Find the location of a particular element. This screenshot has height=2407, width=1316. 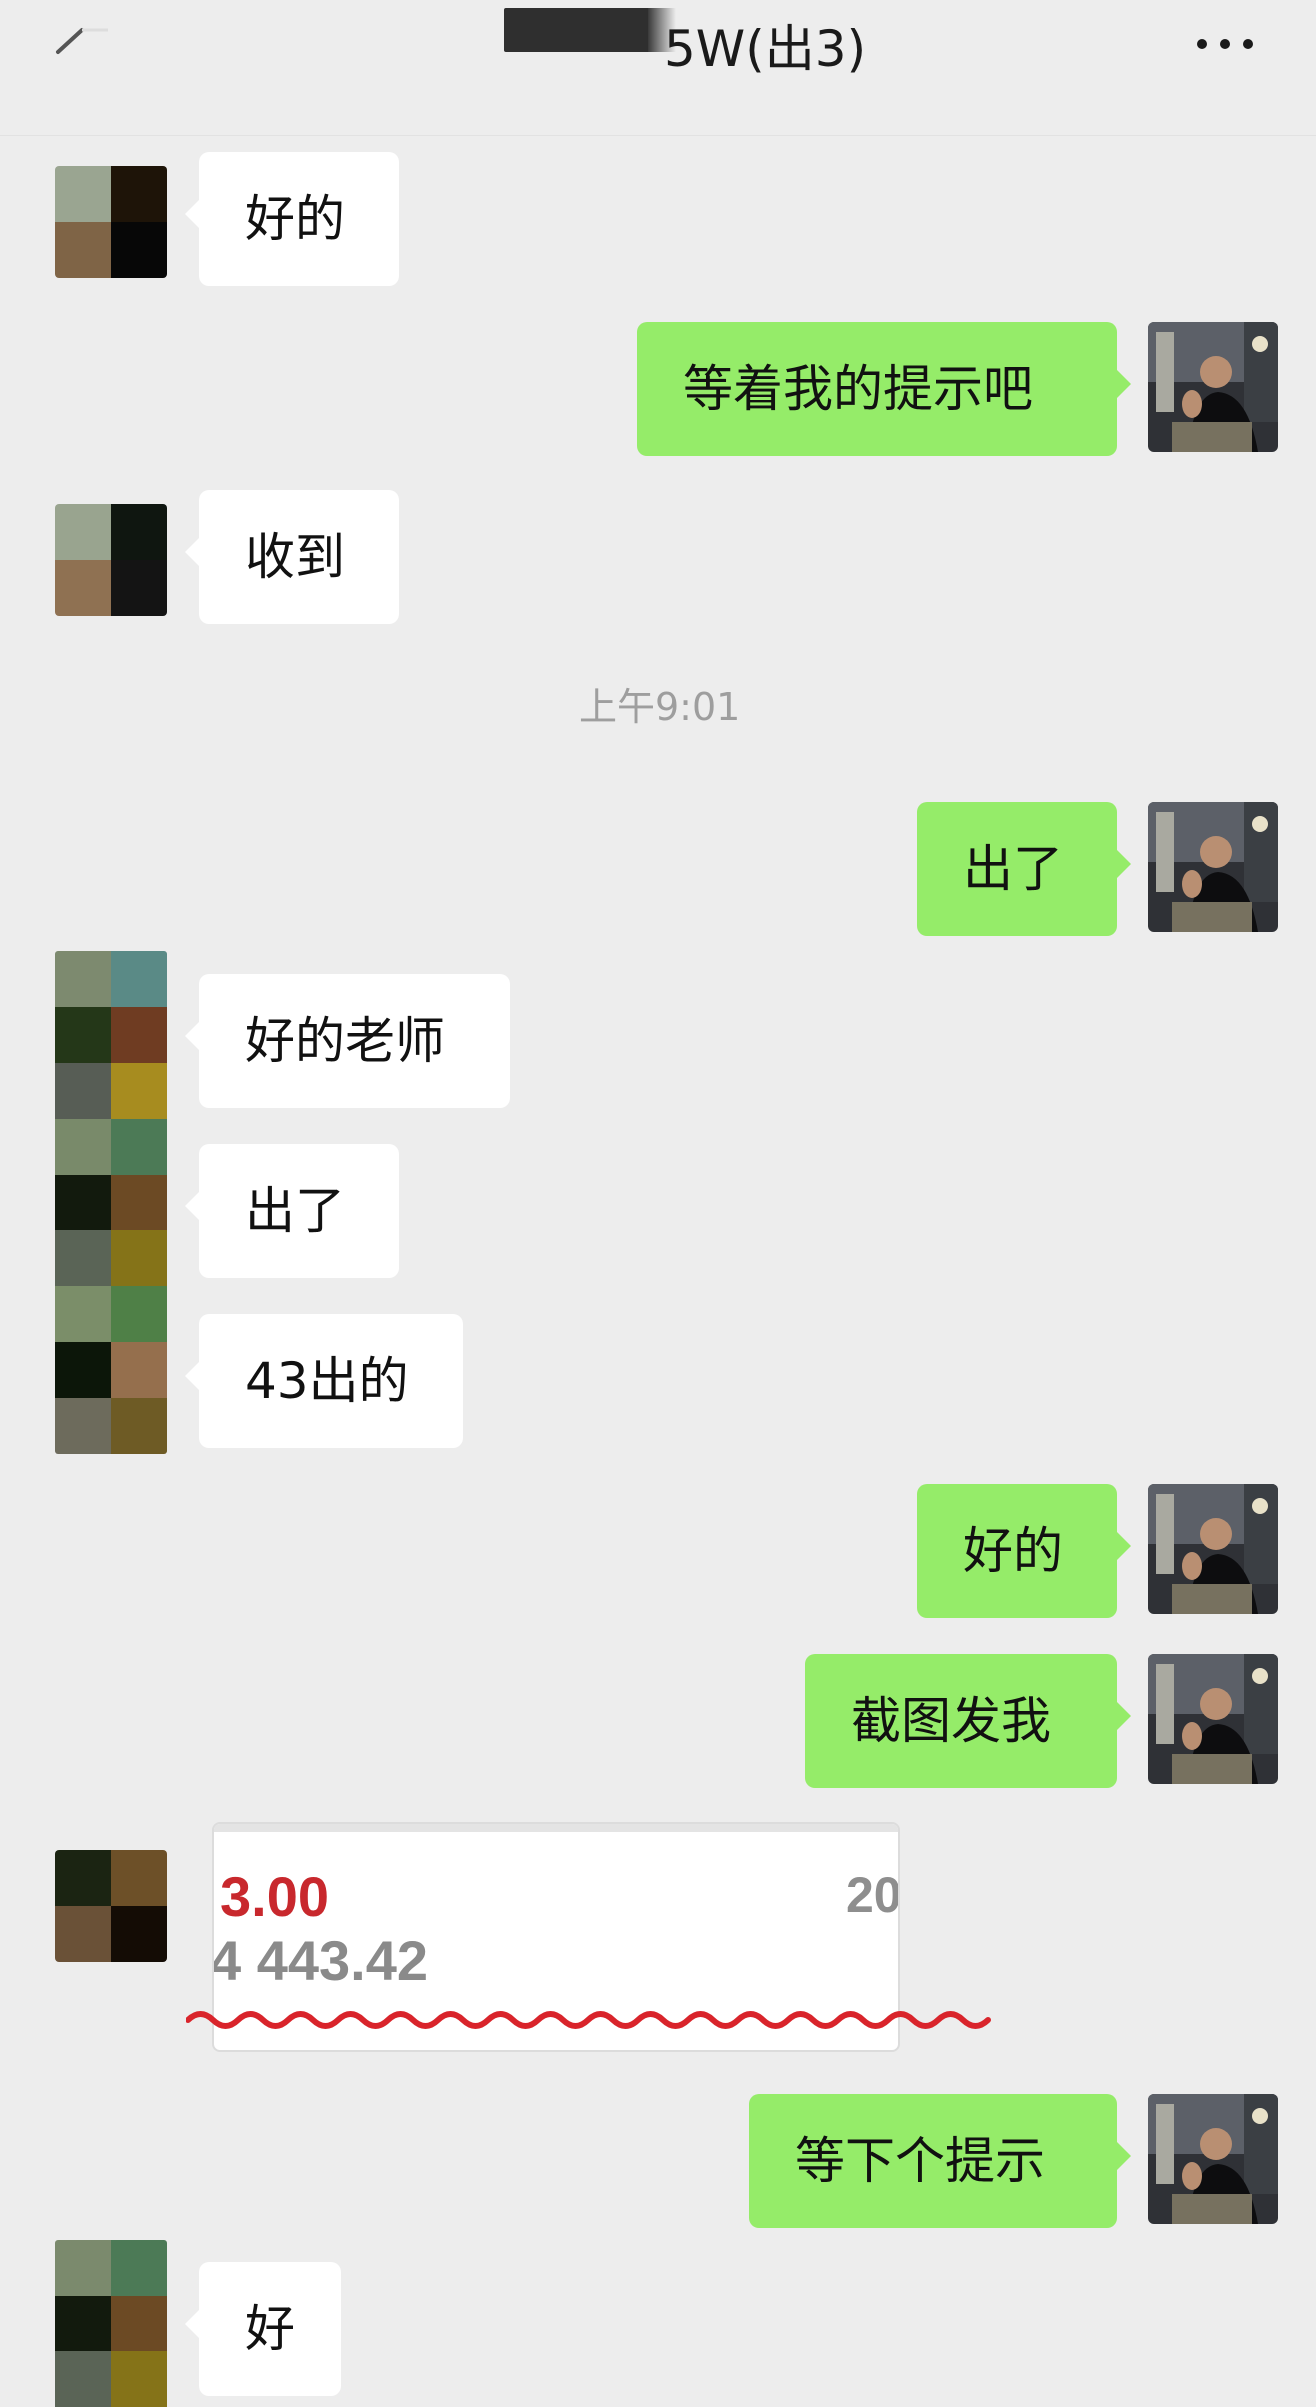

message-timestamp: 上午9:01 is located at coordinates (660, 707).